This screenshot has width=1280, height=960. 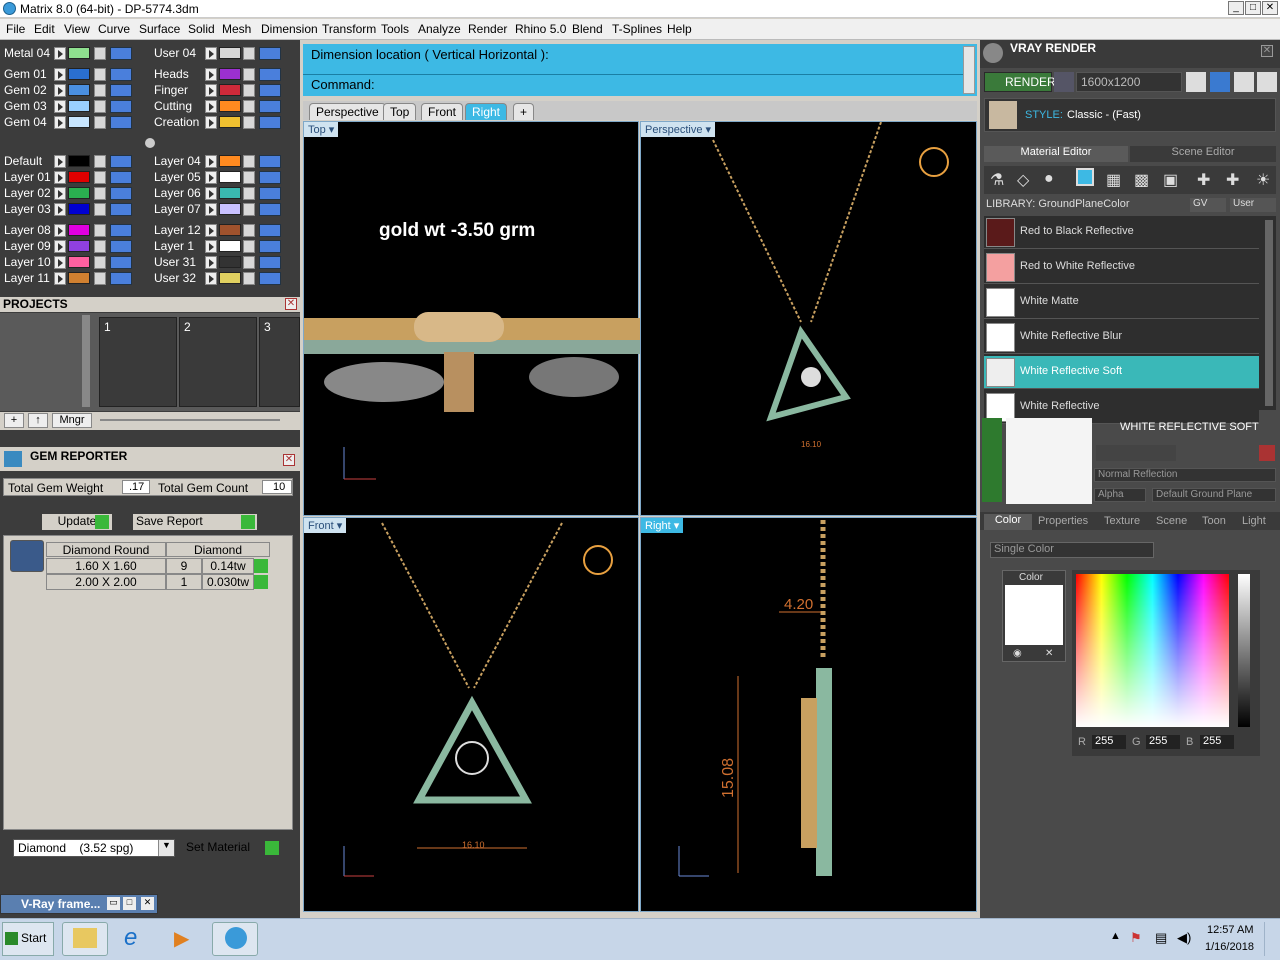 I want to click on tab-scene: Scene, so click(x=1171, y=521).